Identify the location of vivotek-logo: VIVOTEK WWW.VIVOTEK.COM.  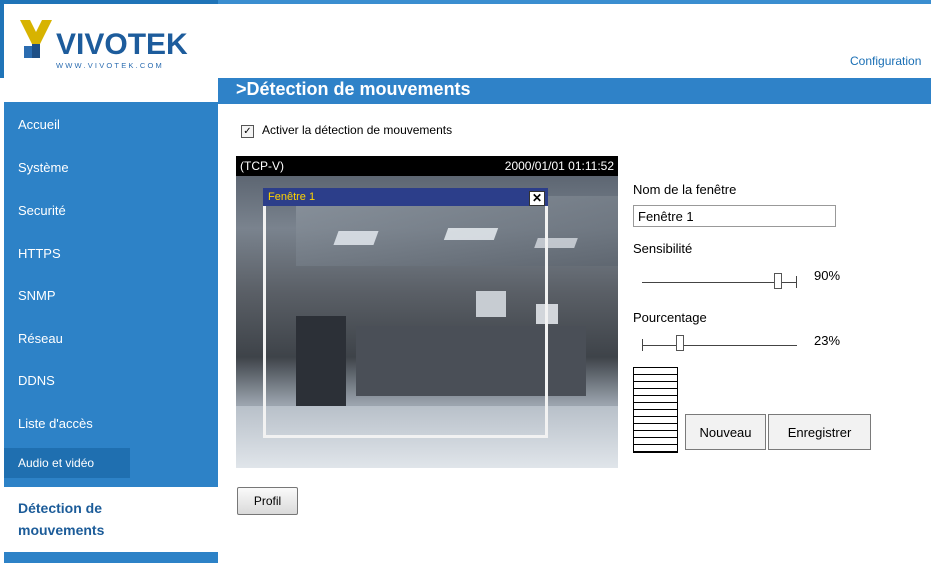
(108, 43).